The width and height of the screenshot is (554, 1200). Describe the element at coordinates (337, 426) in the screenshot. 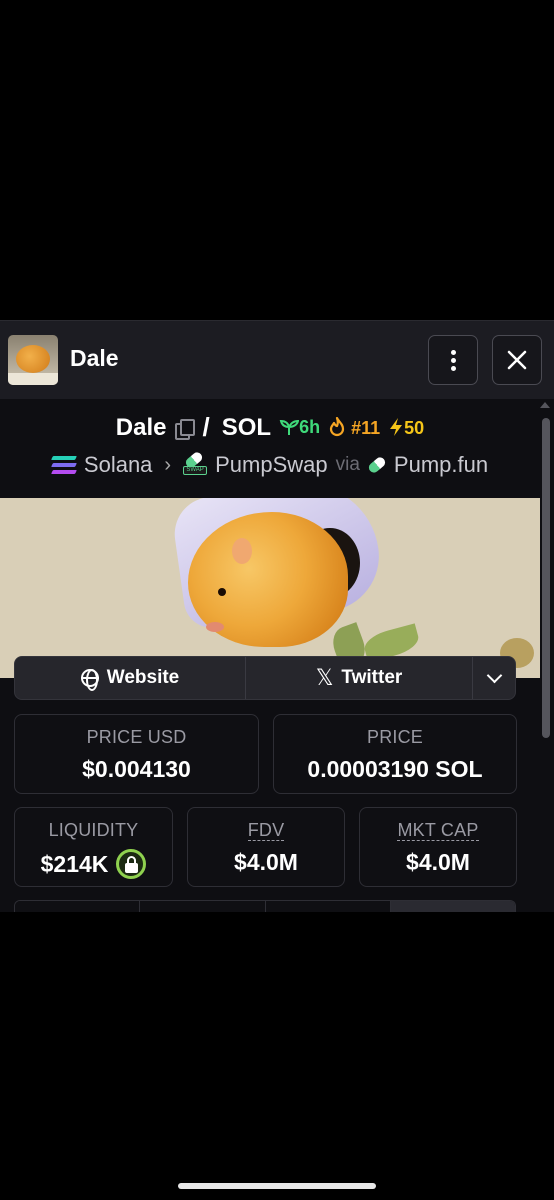

I see `flame-icon` at that location.